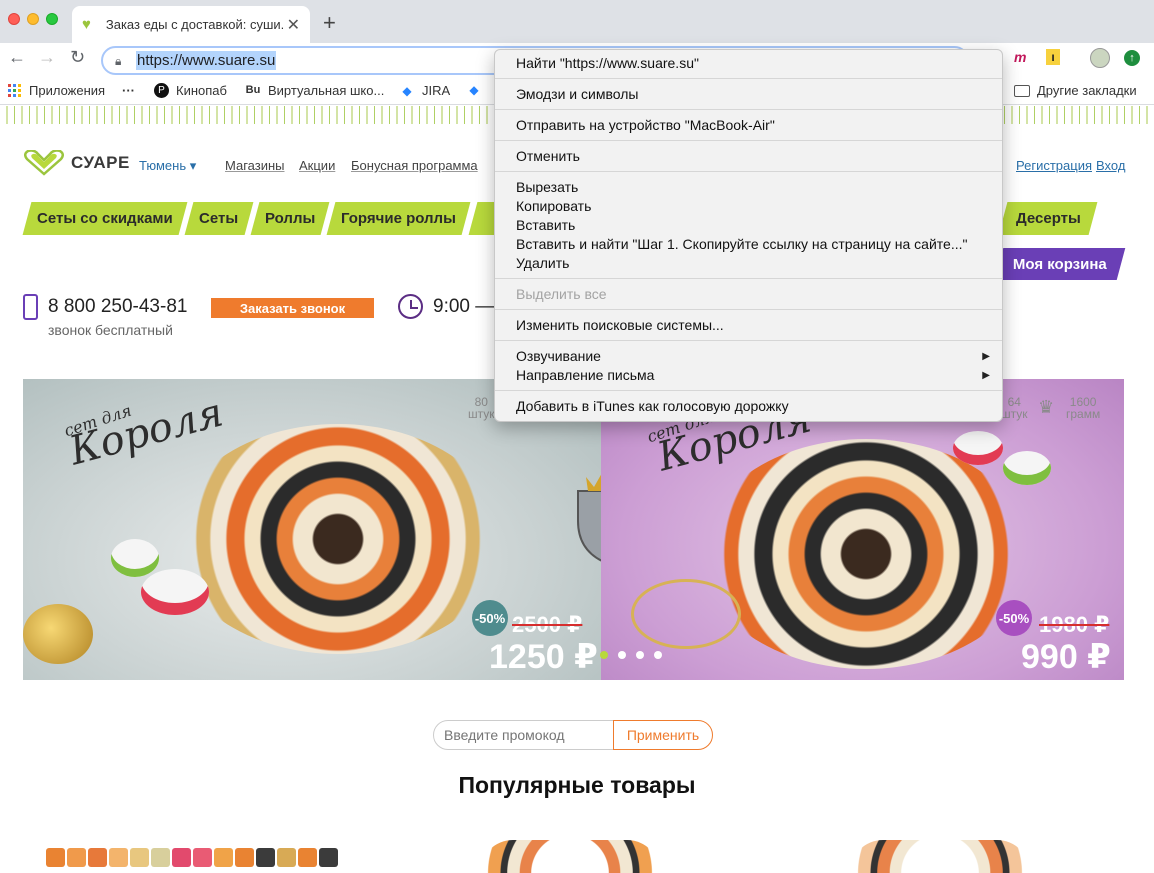 This screenshot has height=873, width=1154. Describe the element at coordinates (1075, 90) in the screenshot. I see `bookmark-other: Другие закладки` at that location.